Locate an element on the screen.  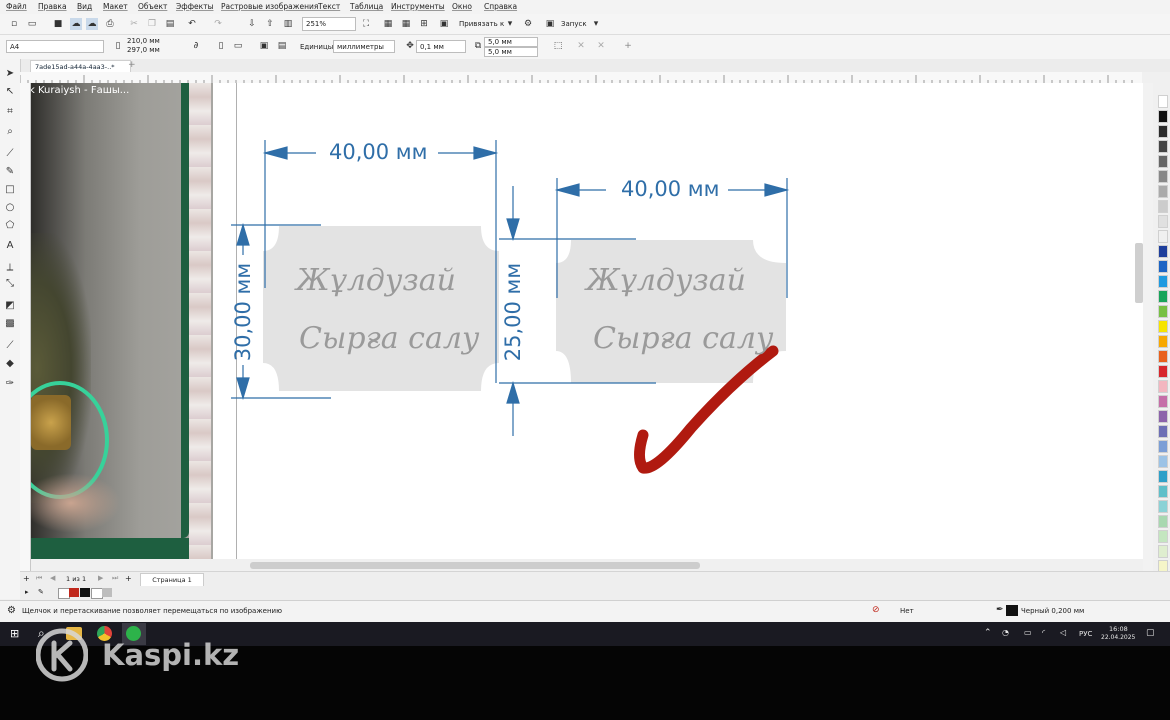
page-setup-icon: ∂ is located at coordinates (196, 46).